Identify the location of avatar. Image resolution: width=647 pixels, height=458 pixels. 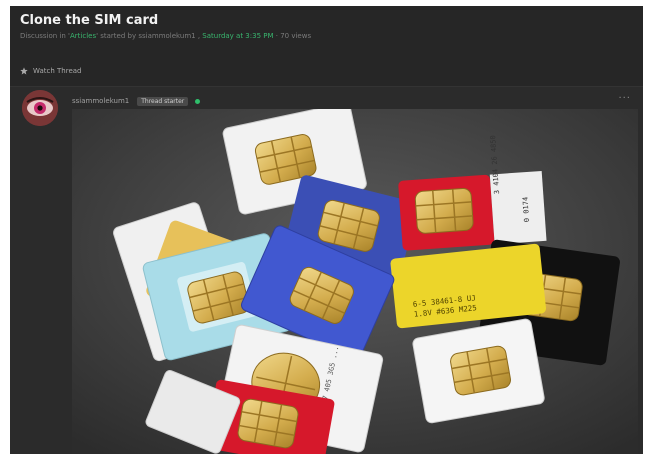
(40, 108).